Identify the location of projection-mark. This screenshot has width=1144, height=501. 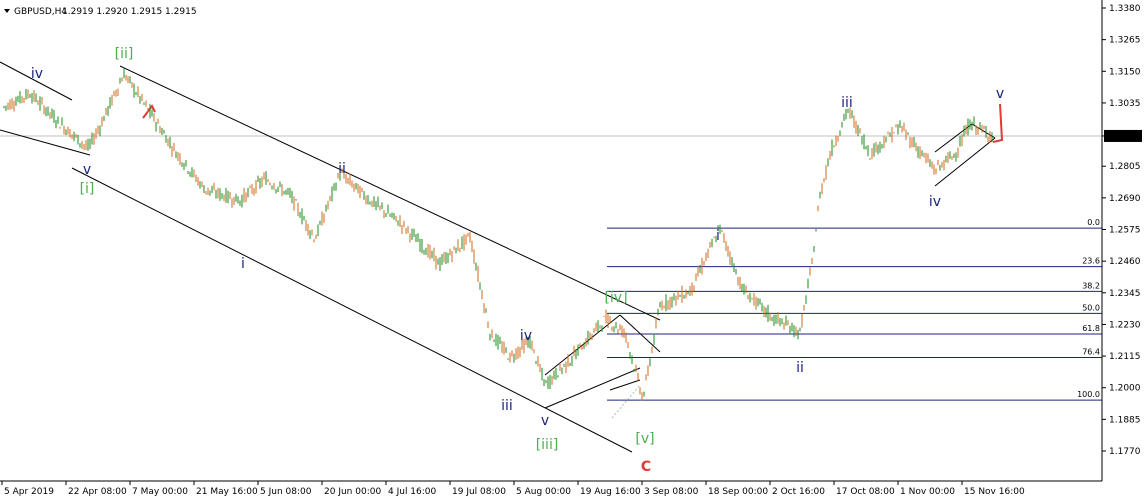
(149, 111).